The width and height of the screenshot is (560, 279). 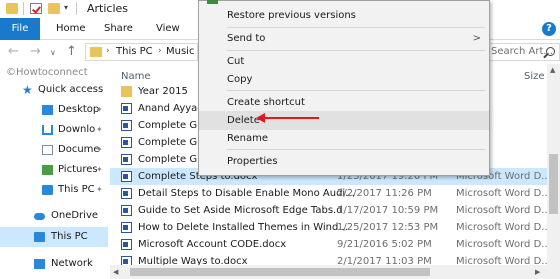 What do you see at coordinates (344, 161) in the screenshot?
I see `menu-item-properties: Properties` at bounding box center [344, 161].